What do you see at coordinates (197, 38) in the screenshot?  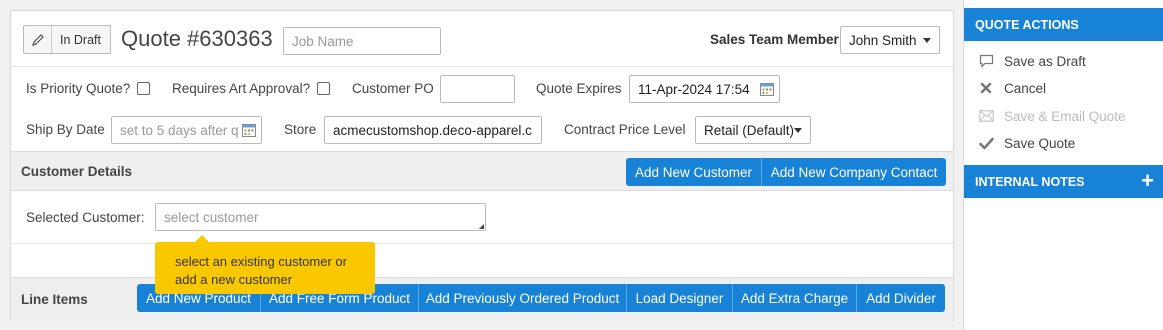 I see `page-title: Quote #630363` at bounding box center [197, 38].